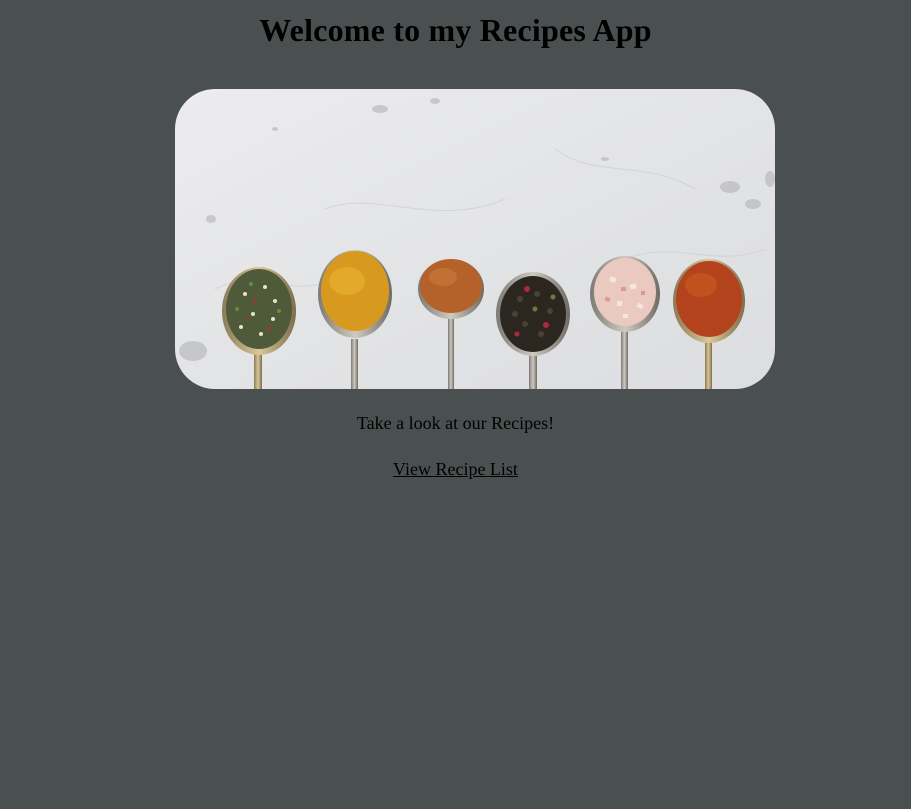 Image resolution: width=911 pixels, height=809 pixels. What do you see at coordinates (455, 469) in the screenshot?
I see `view-recipe-list-link: View Recipe List` at bounding box center [455, 469].